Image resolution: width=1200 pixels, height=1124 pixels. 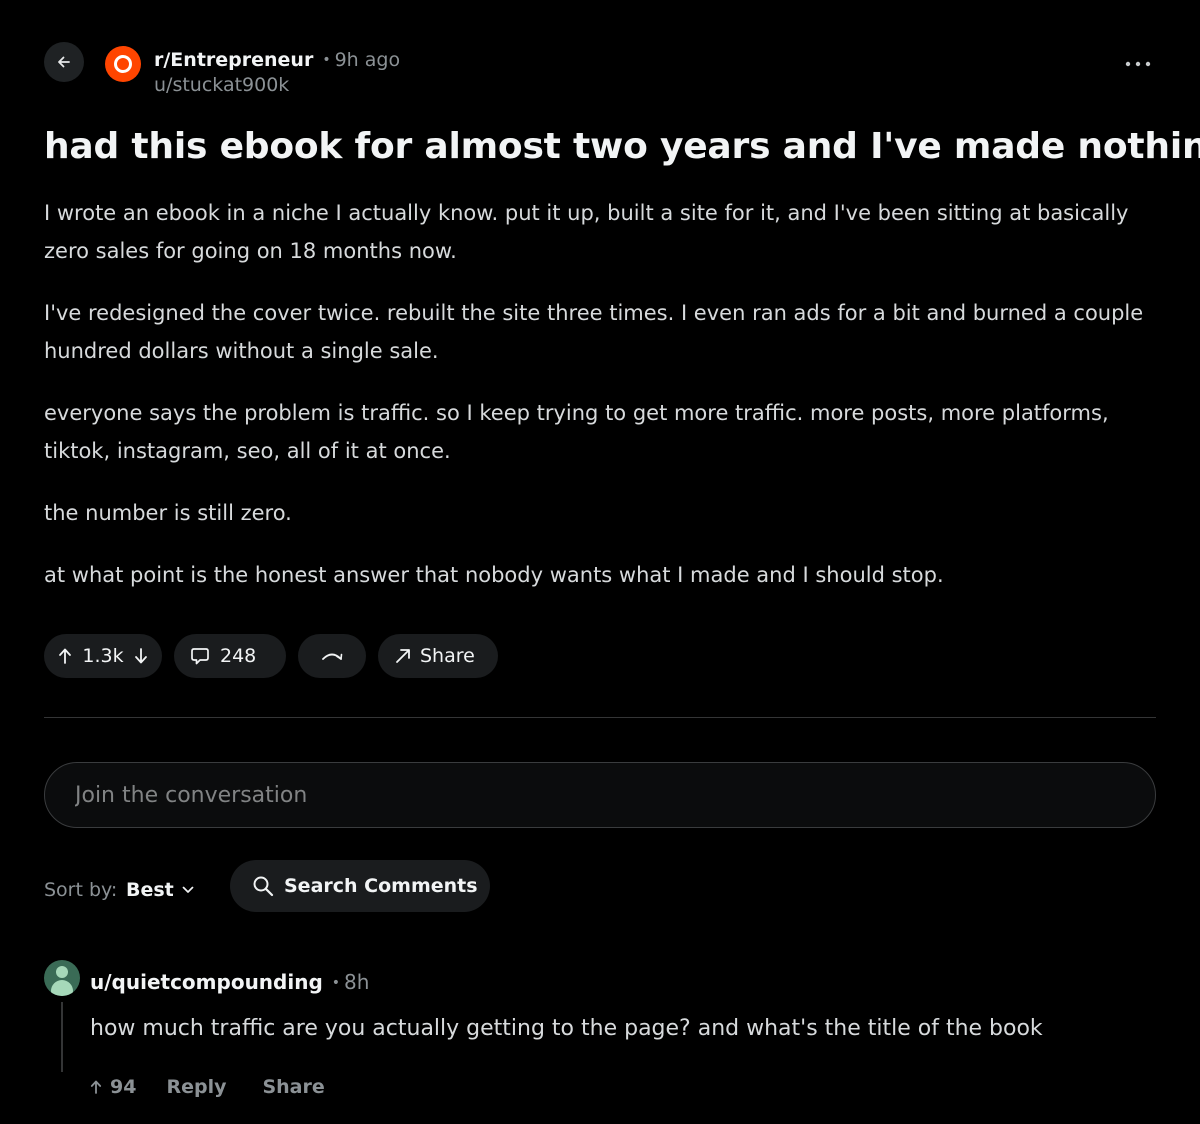 I want to click on share-button: Share, so click(x=438, y=656).